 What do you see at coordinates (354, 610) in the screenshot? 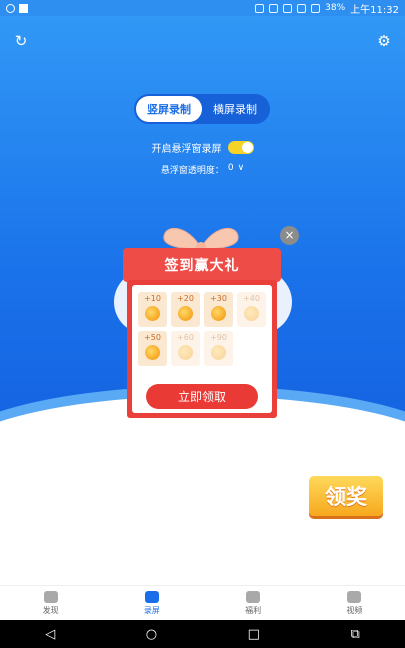
I see `nav-label: 视频` at bounding box center [354, 610].